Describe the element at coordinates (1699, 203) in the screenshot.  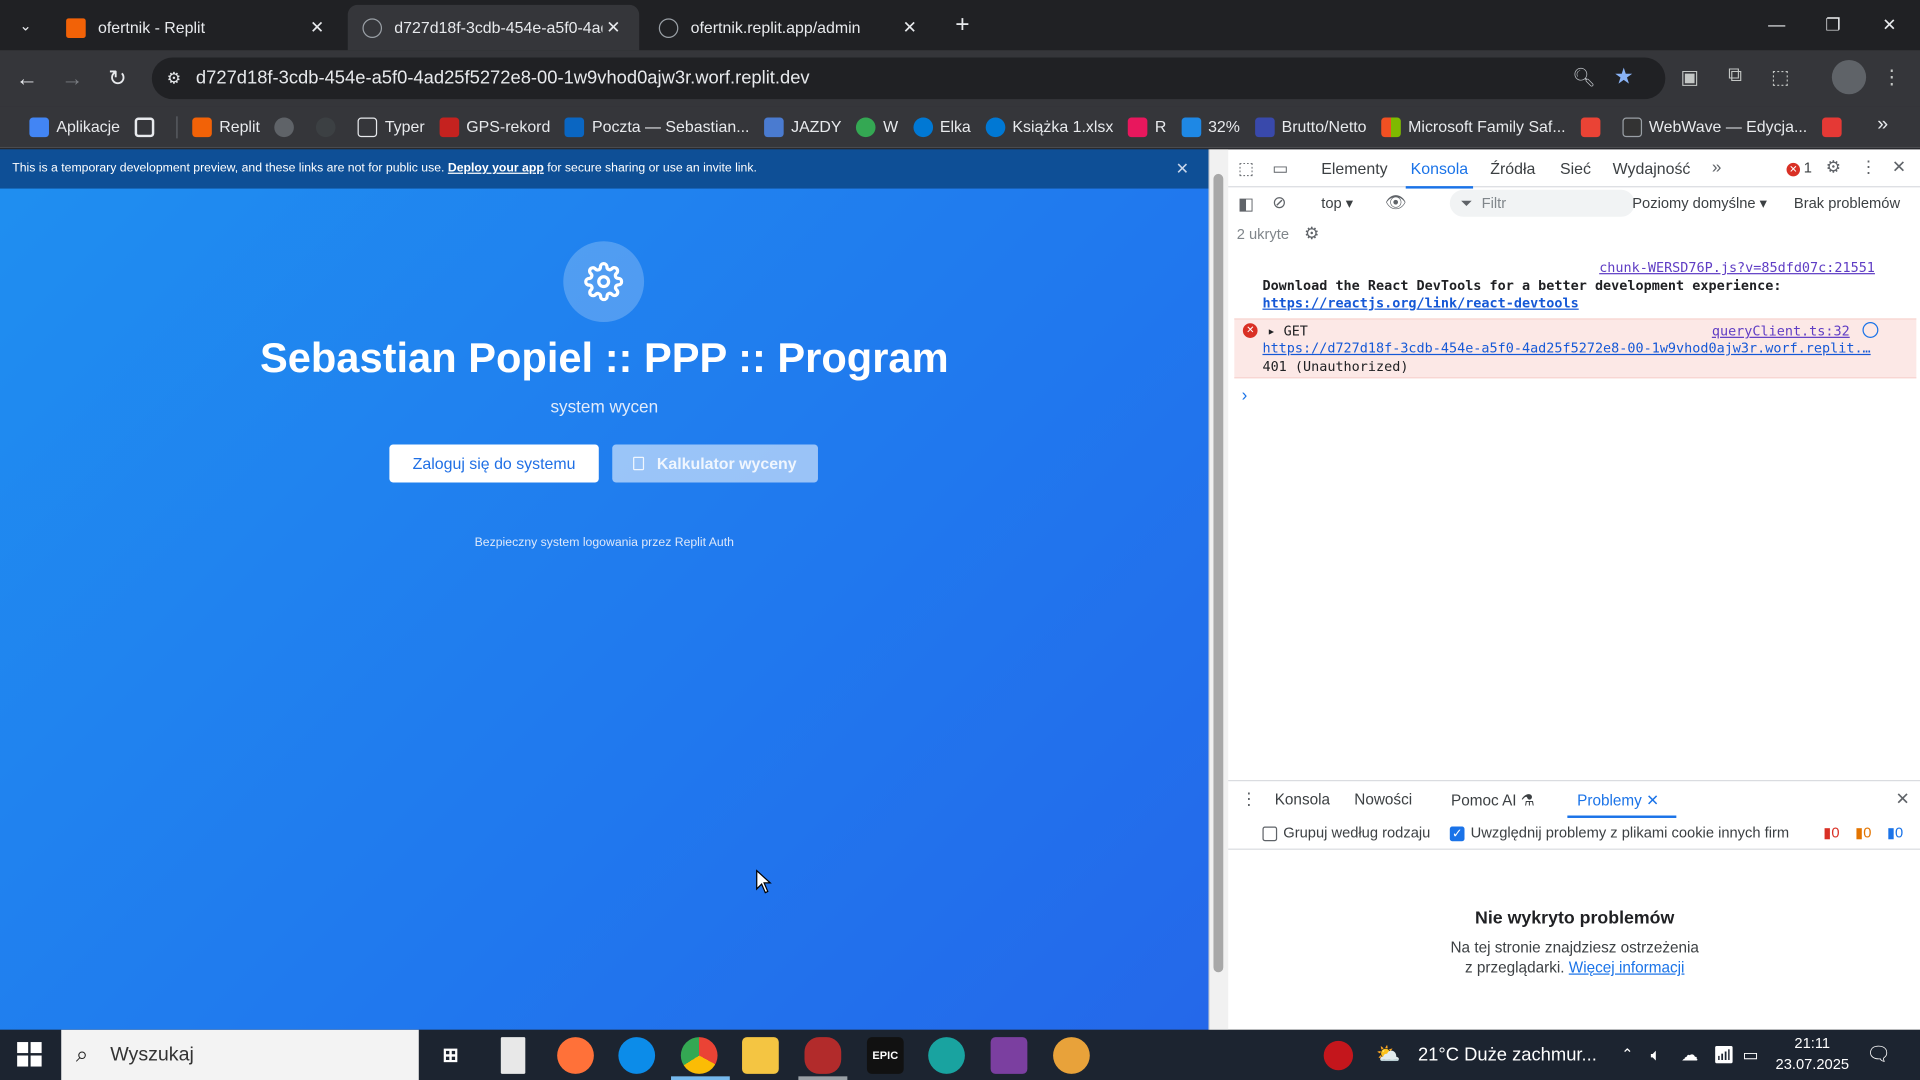
I see `log-levels-dropdown: Poziomy domyślne ▾` at that location.